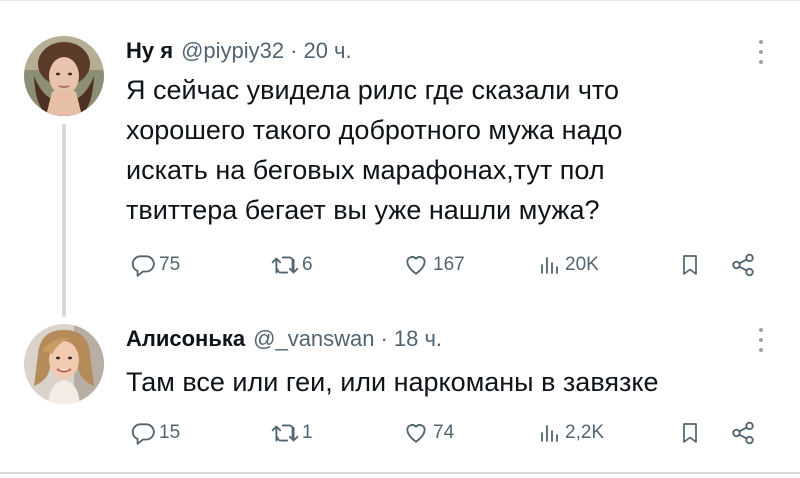  Describe the element at coordinates (185, 339) in the screenshot. I see `author-name: Алисонька` at that location.